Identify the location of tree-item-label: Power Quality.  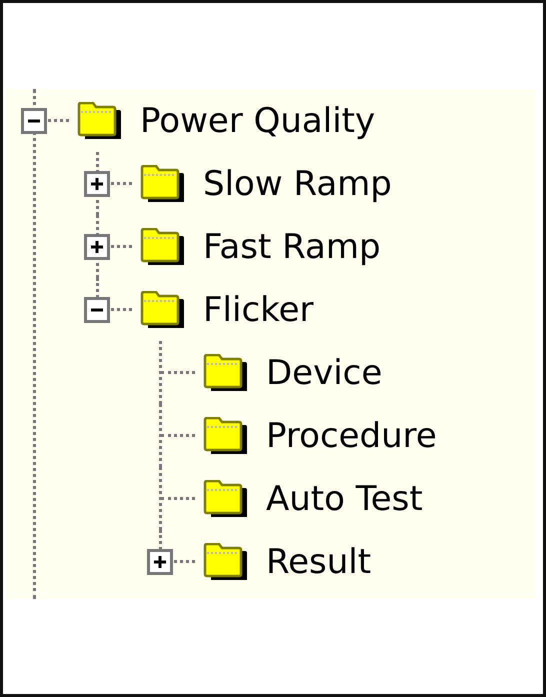
(258, 120).